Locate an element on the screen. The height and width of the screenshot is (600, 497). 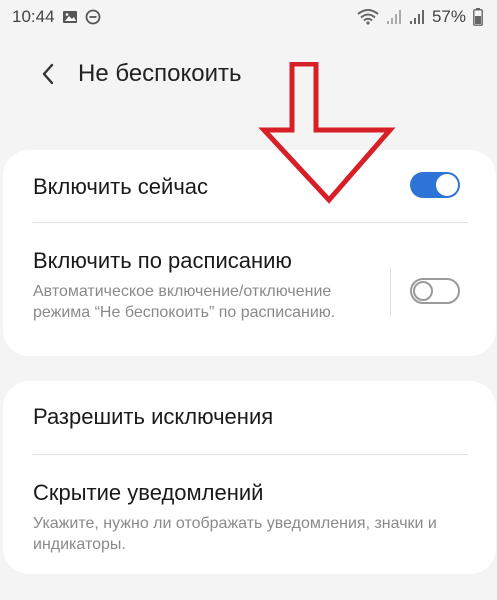
signal-2-icon is located at coordinates (417, 17).